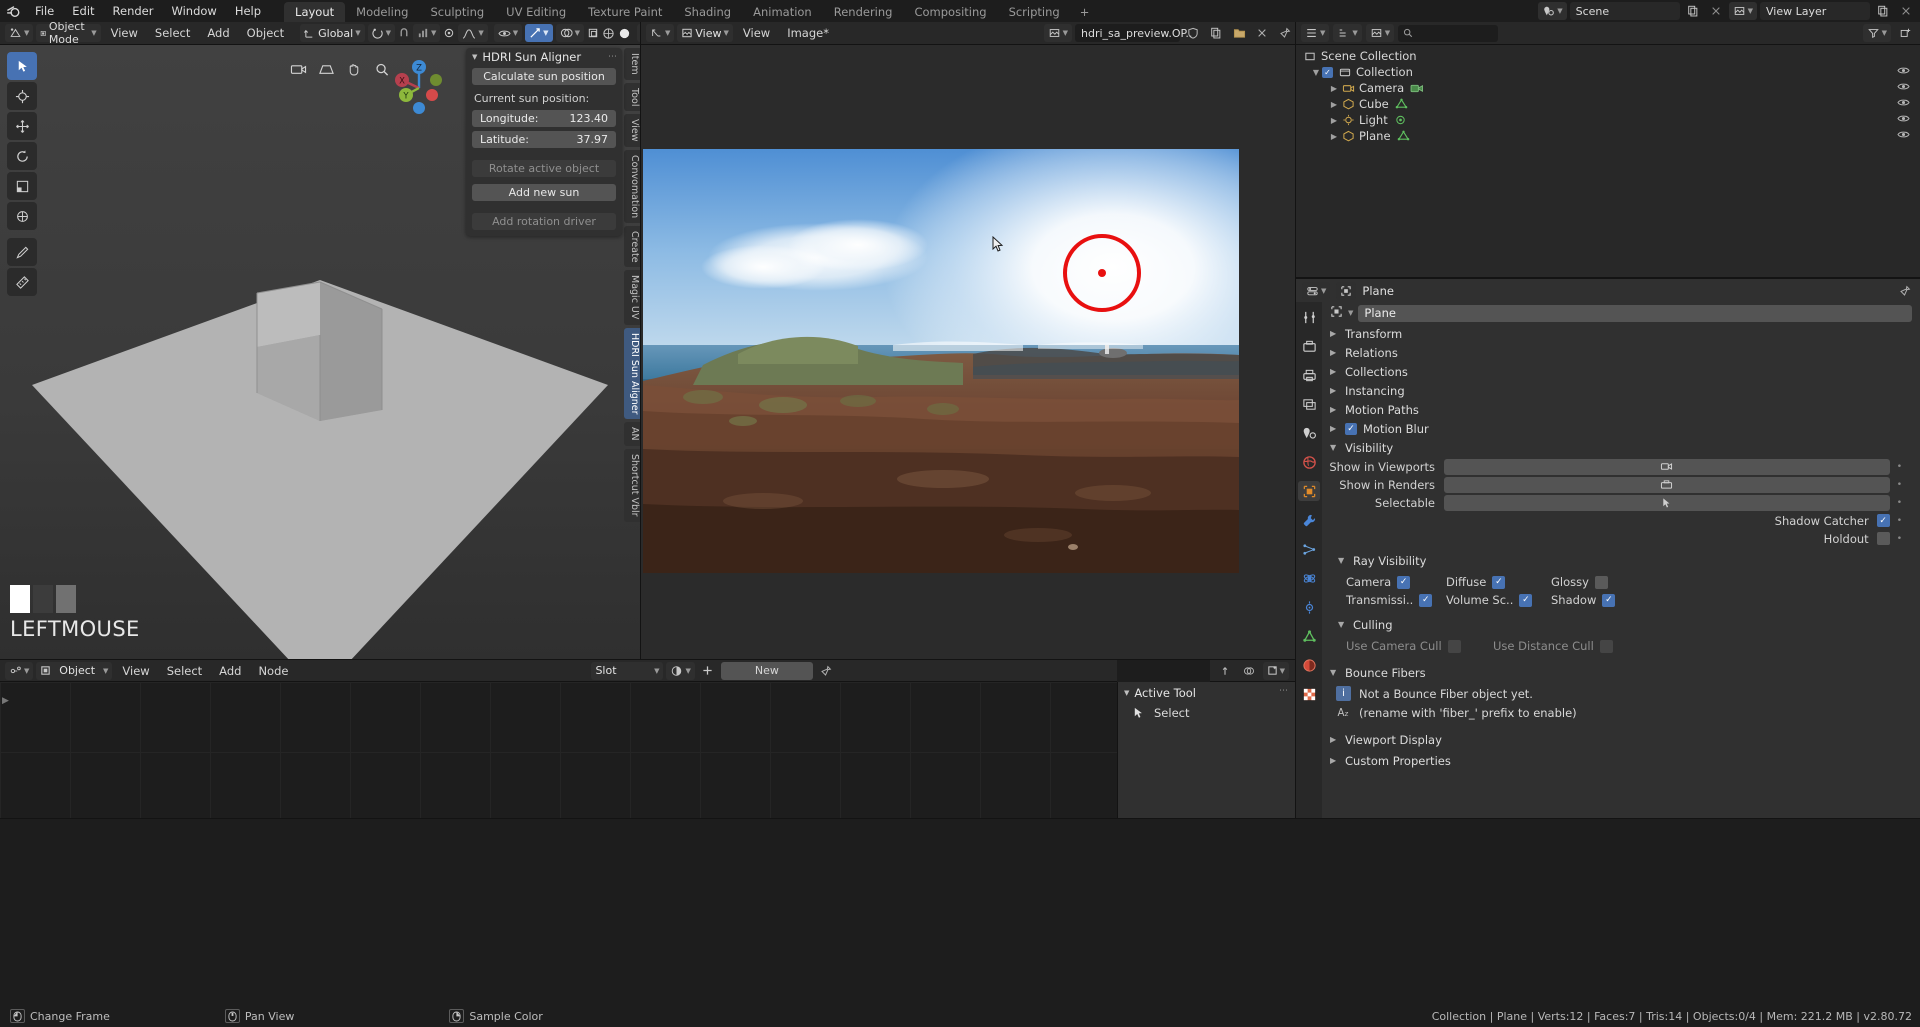 The image size is (1920, 1027). I want to click on collection-visibility-eye-icon, so click(1903, 72).